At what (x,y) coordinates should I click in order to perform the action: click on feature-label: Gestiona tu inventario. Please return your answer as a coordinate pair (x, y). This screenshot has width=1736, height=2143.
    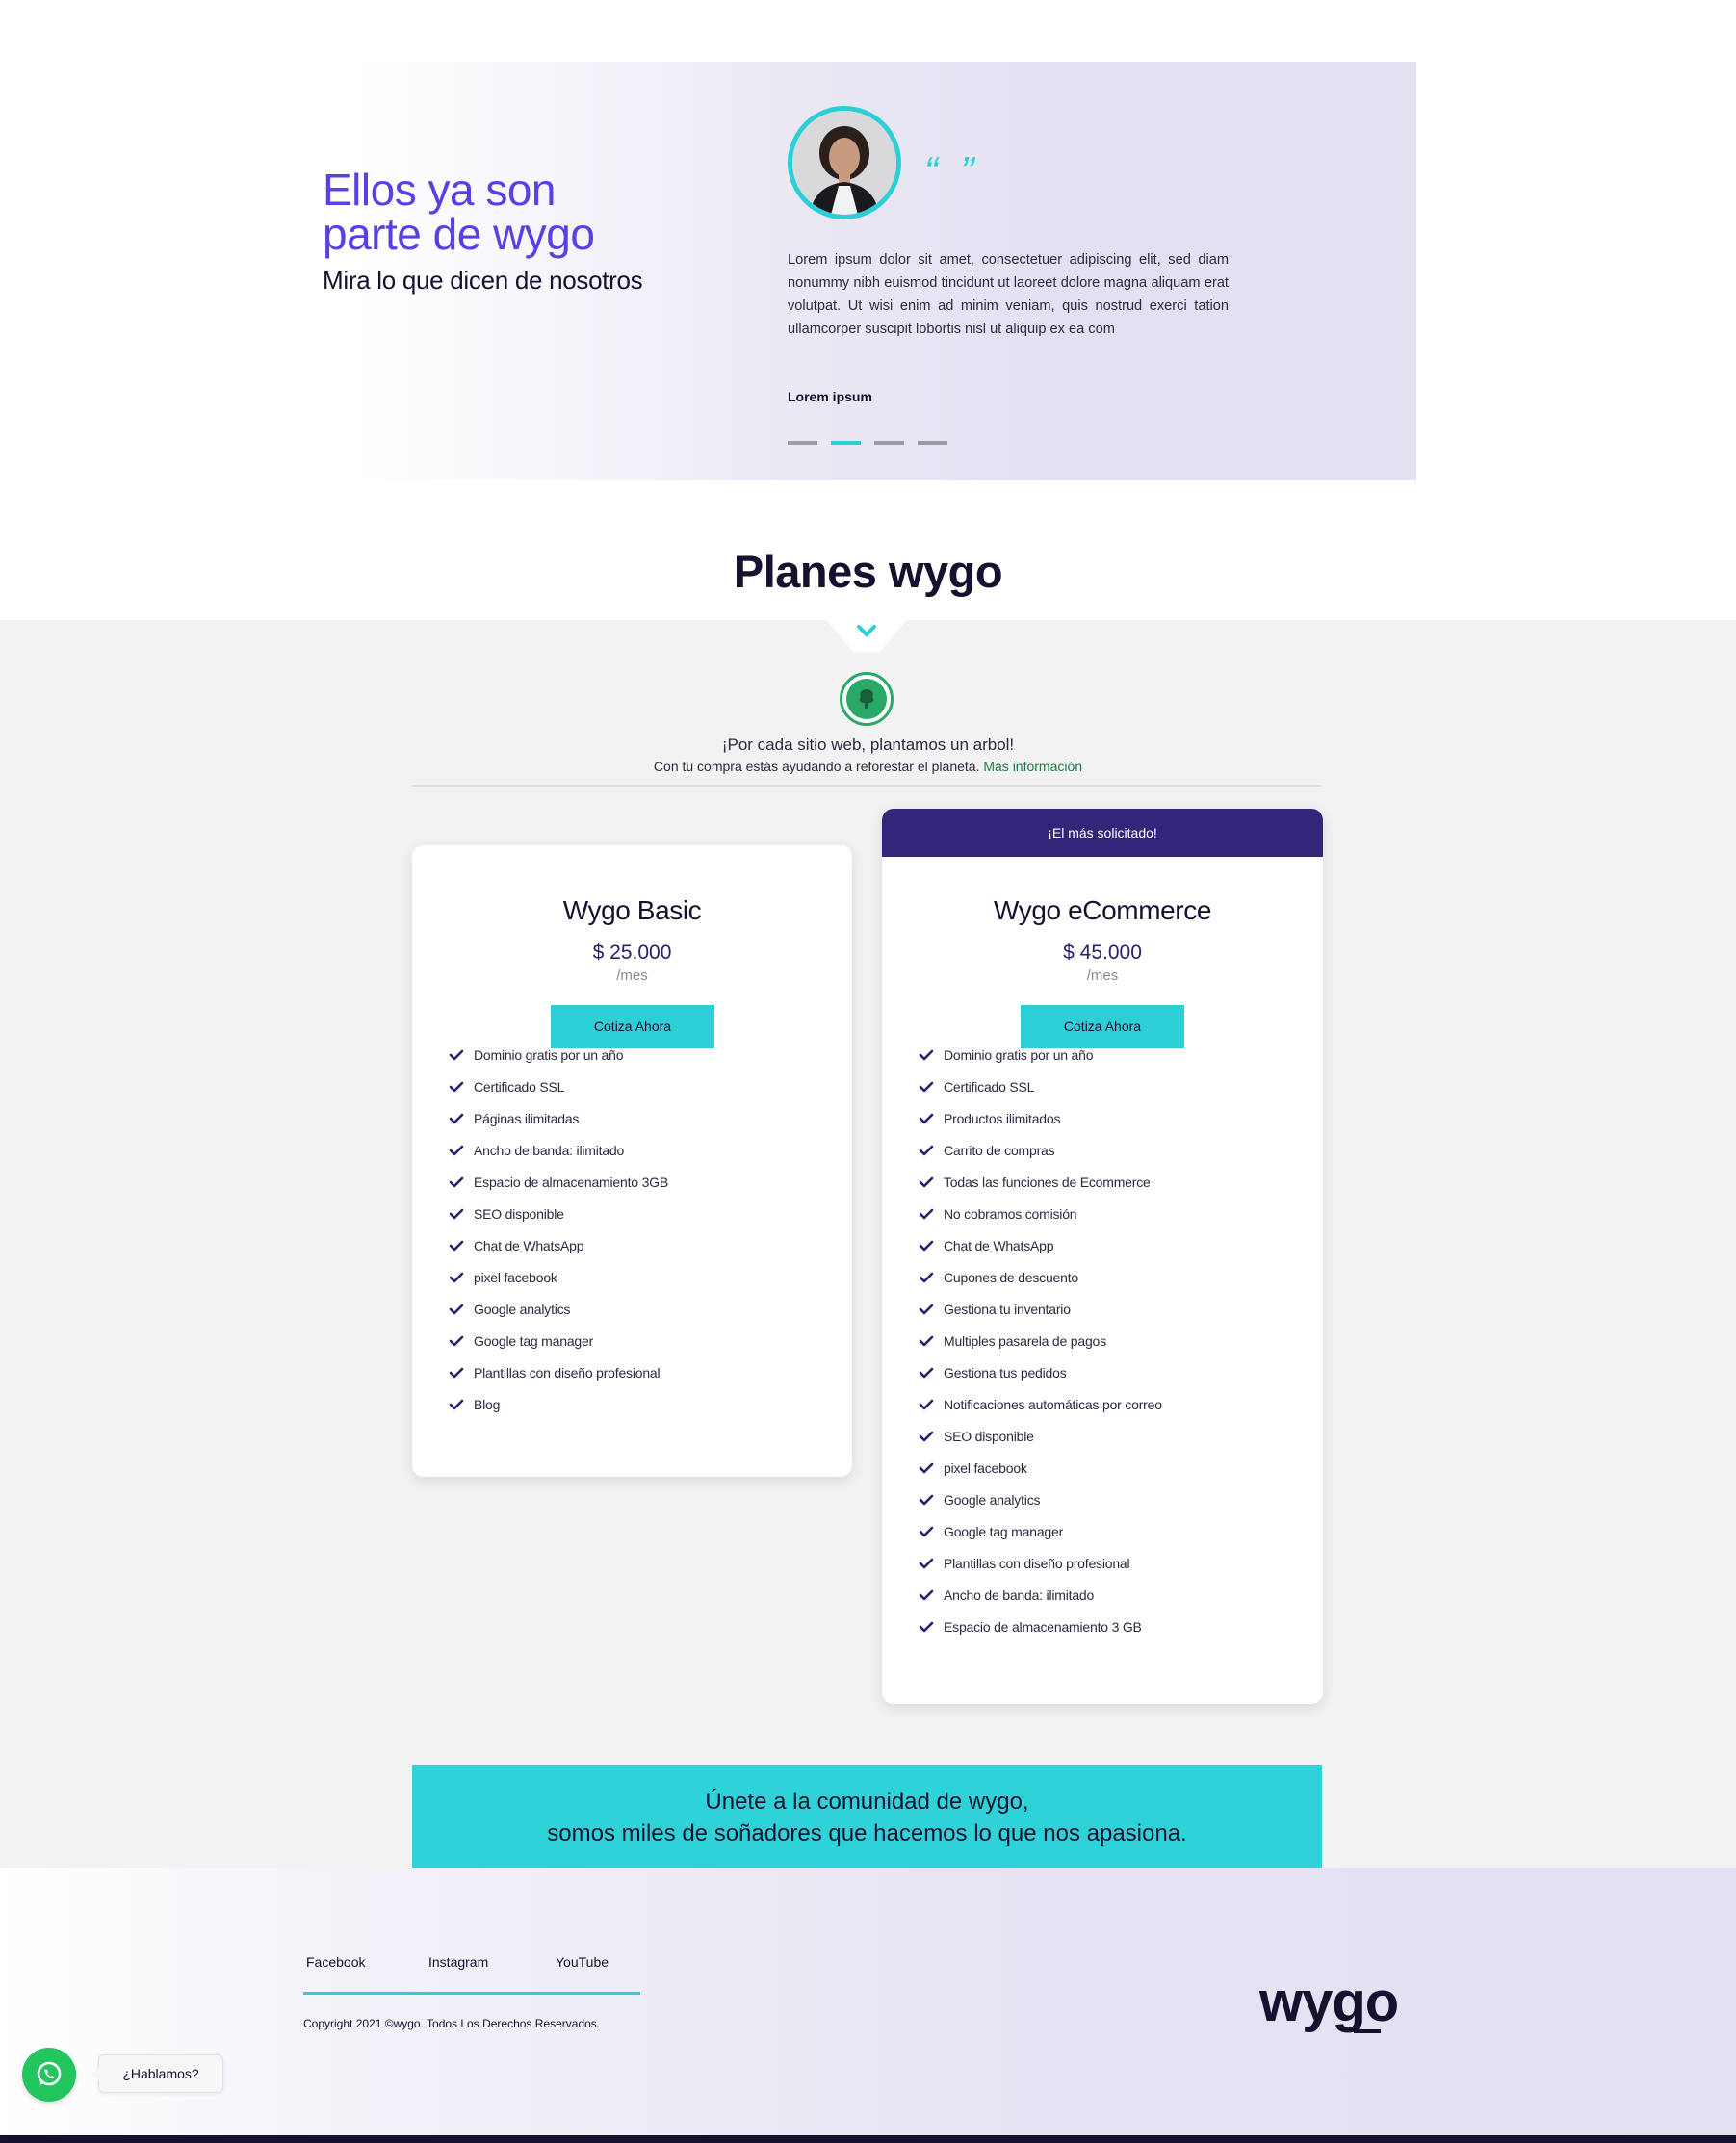
    Looking at the image, I should click on (1008, 1309).